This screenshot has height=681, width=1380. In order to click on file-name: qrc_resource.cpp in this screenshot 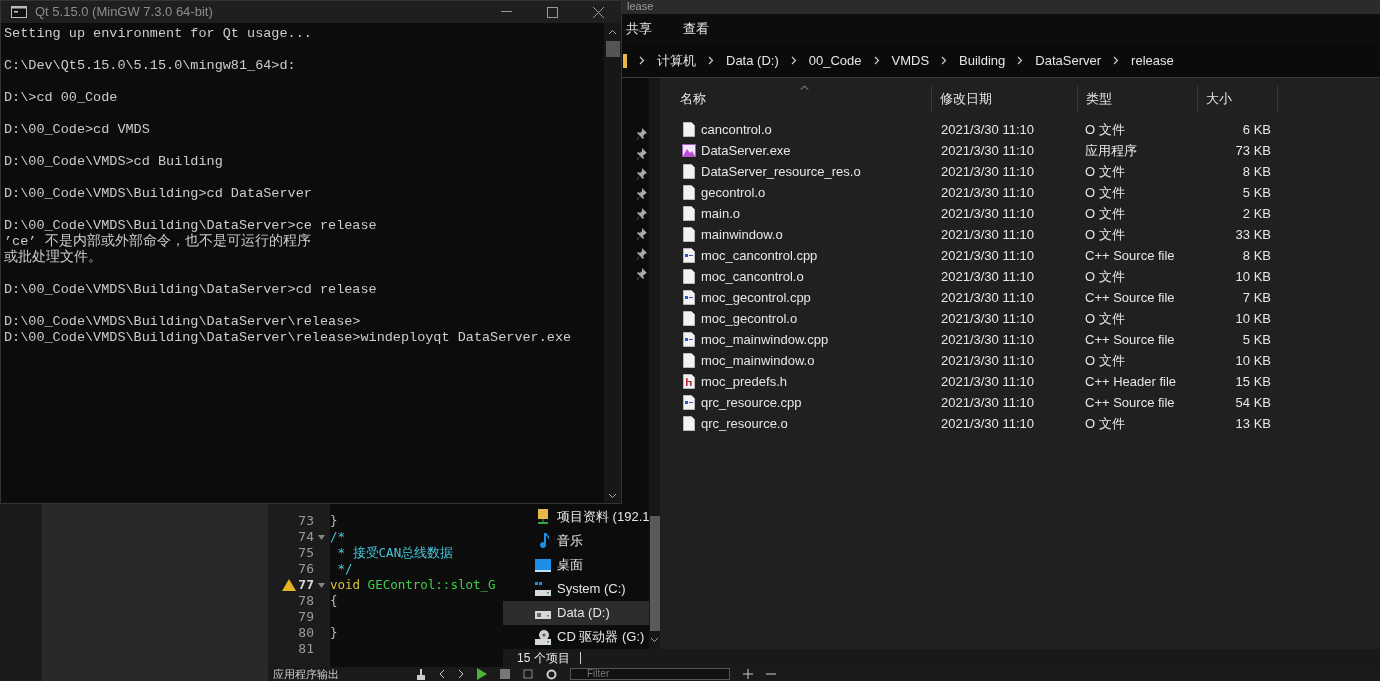, I will do `click(751, 402)`.